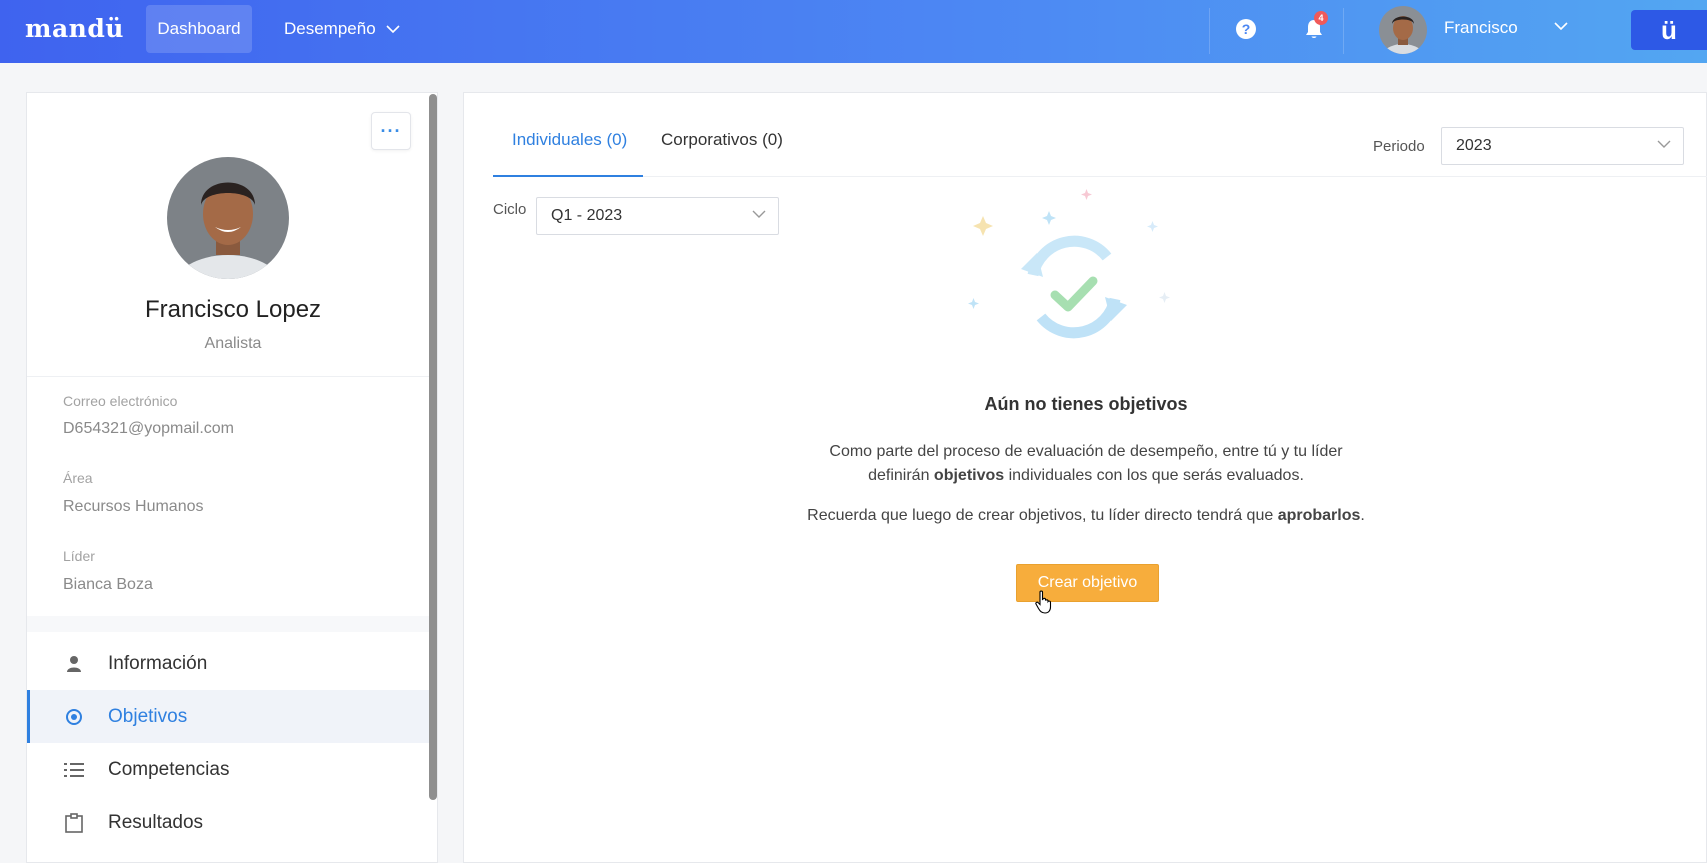  I want to click on periodo-label: Periodo, so click(1399, 146).